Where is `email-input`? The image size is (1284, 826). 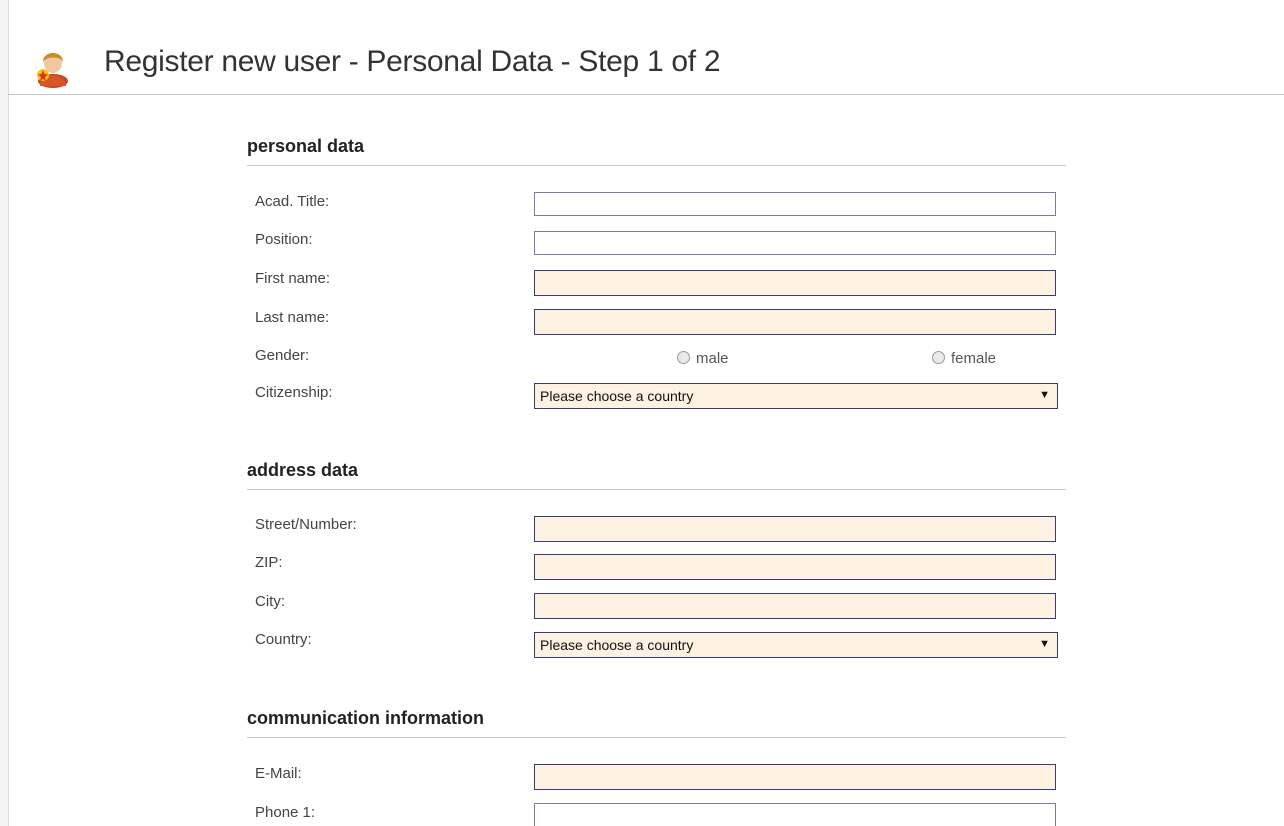 email-input is located at coordinates (795, 777).